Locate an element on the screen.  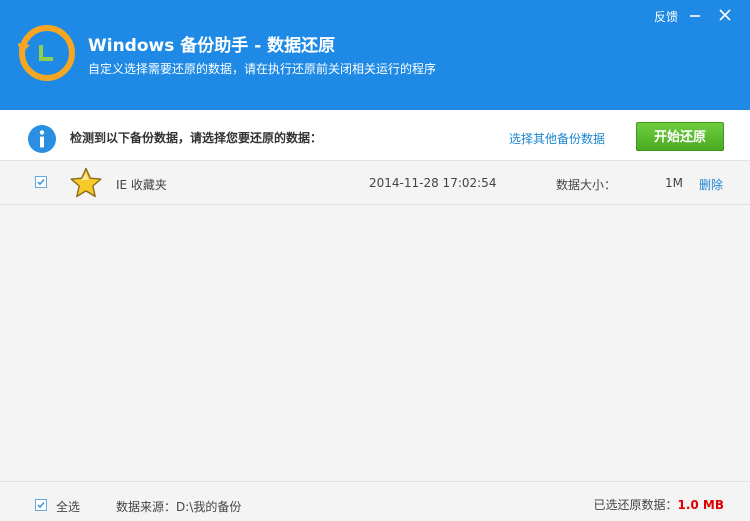
toolbar: 检测到以下备份数据，请选择您要还原的数据： 选择其他备份数据 开始还原 is located at coordinates (375, 135).